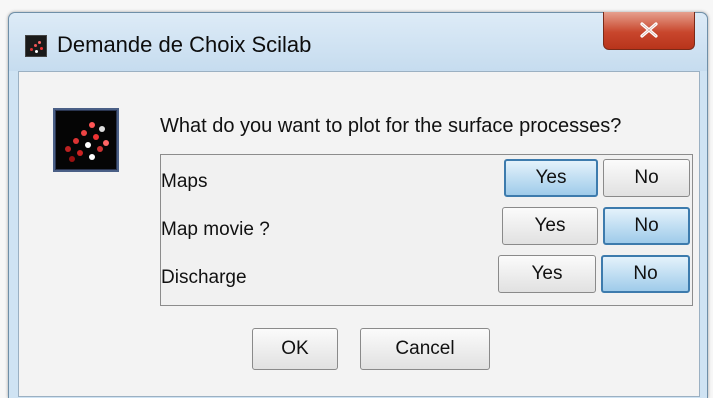  I want to click on choice-row-map-movie: Map movie ? Yes No, so click(426, 229).